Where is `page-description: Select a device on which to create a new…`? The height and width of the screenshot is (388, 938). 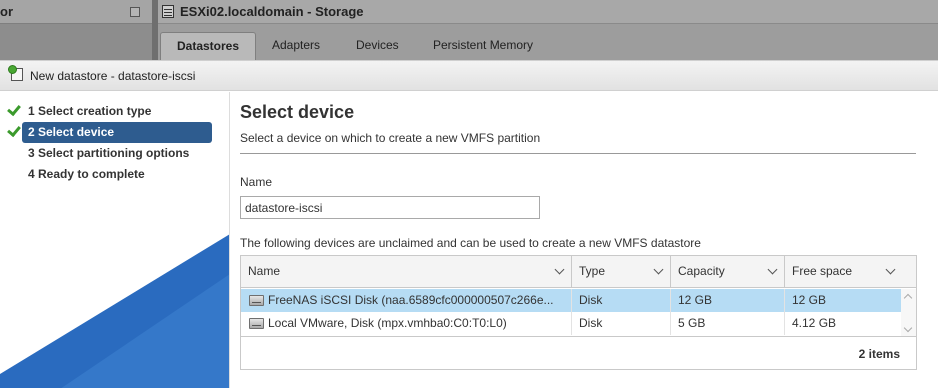
page-description: Select a device on which to create a new… is located at coordinates (390, 138).